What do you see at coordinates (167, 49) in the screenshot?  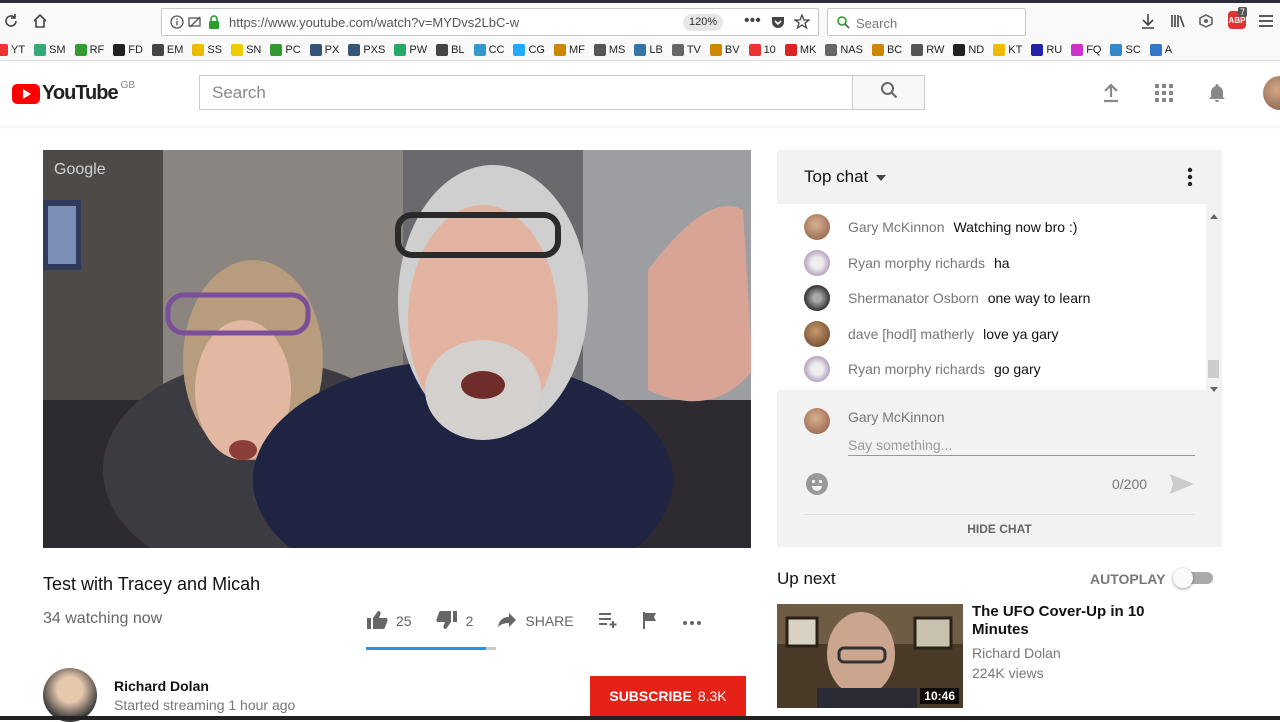 I see `bookmark-item: EM` at bounding box center [167, 49].